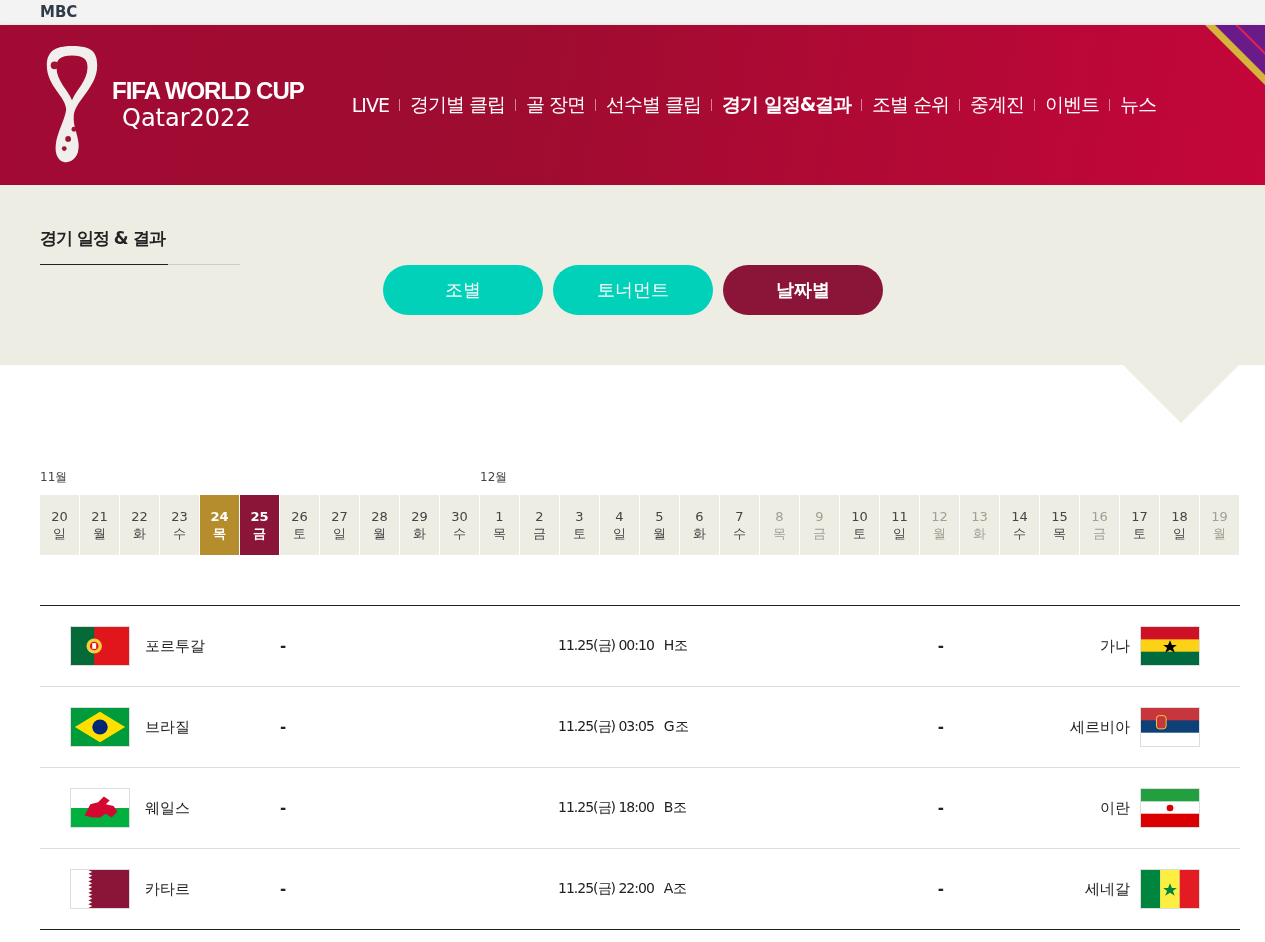  I want to click on date-button: 30 수, so click(459, 525).